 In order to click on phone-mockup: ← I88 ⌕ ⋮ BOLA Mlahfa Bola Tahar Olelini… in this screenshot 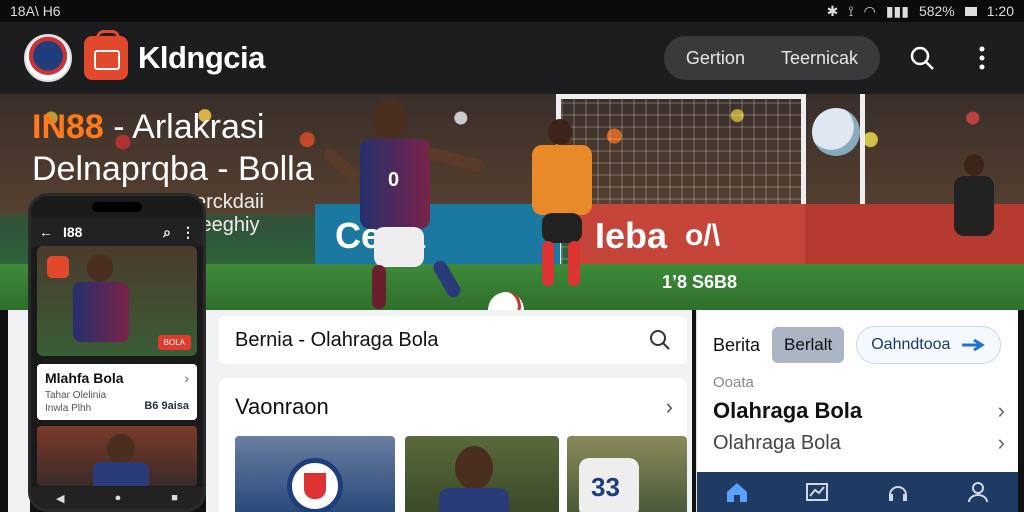, I will do `click(117, 352)`.